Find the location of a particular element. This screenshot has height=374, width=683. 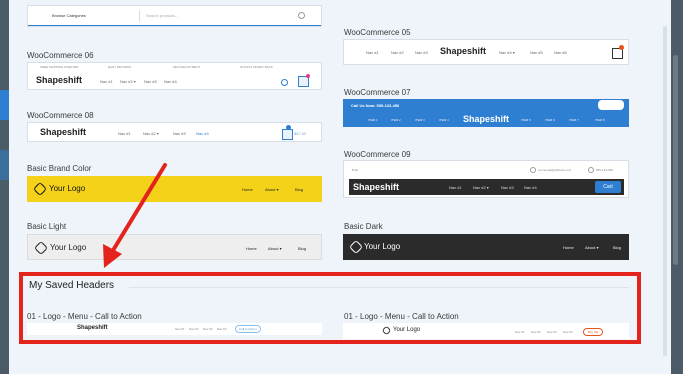

card-title-brand: Basic Brand Color is located at coordinates (59, 168).